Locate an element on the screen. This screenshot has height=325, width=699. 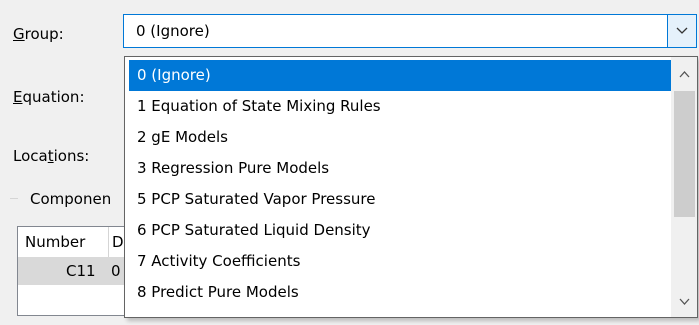
components-groupbox-title: Componen is located at coordinates (72, 199).